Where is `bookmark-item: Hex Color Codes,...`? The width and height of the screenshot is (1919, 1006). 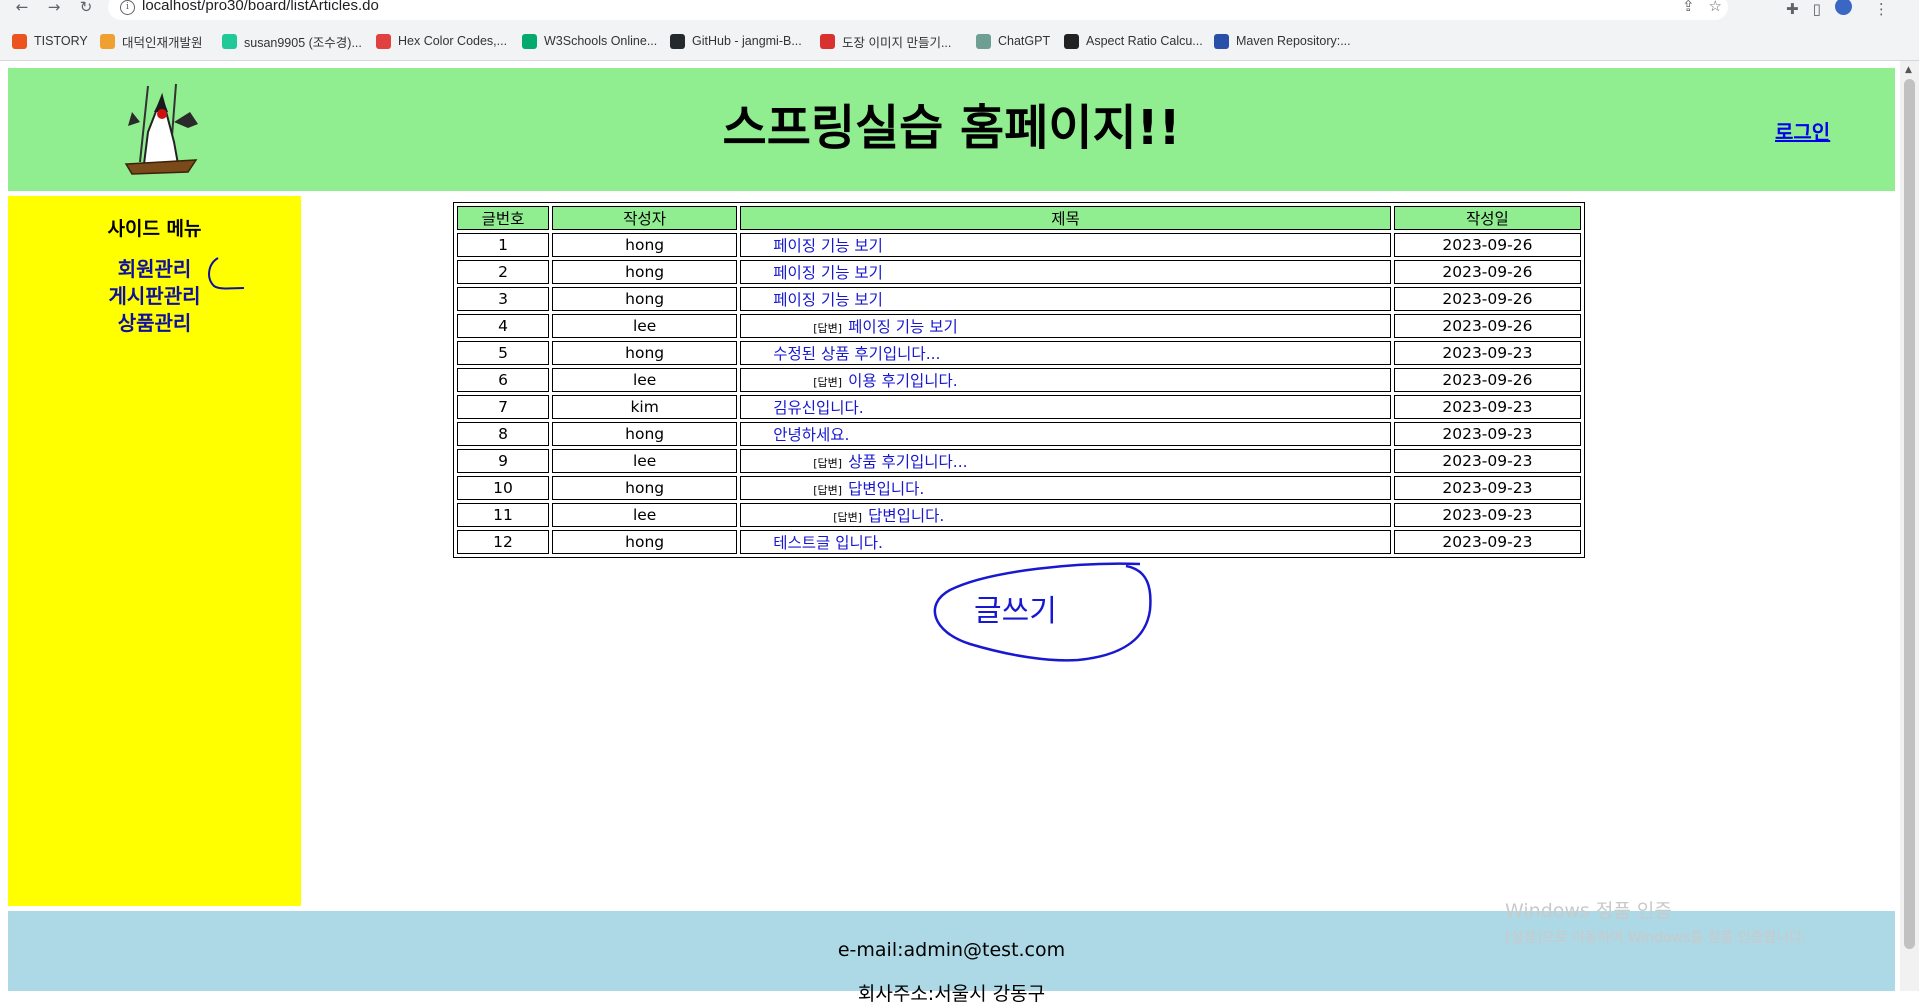 bookmark-item: Hex Color Codes,... is located at coordinates (441, 41).